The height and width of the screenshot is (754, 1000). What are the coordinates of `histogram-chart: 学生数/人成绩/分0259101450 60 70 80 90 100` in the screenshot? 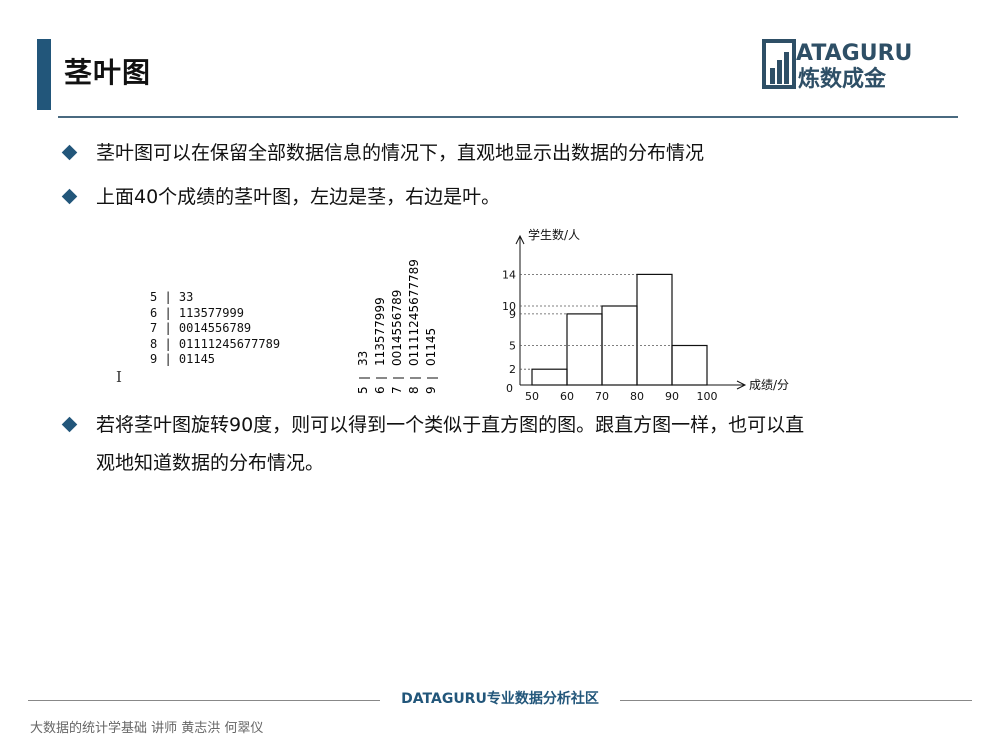 It's located at (645, 314).